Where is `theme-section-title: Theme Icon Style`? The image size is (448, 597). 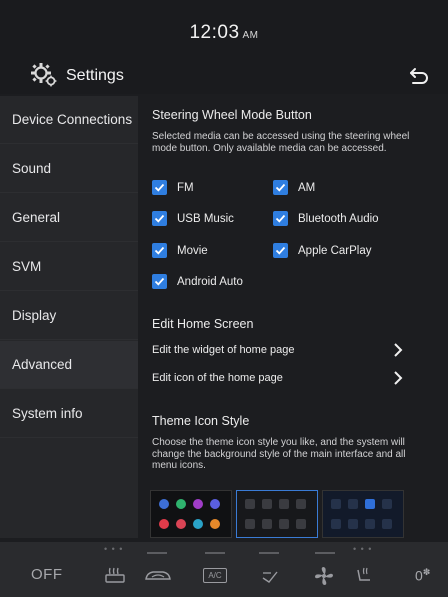 theme-section-title: Theme Icon Style is located at coordinates (201, 421).